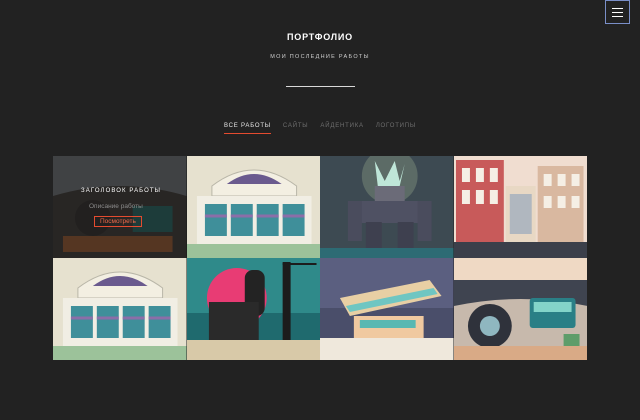  I want to click on modern-building-illustration, so click(387, 309).